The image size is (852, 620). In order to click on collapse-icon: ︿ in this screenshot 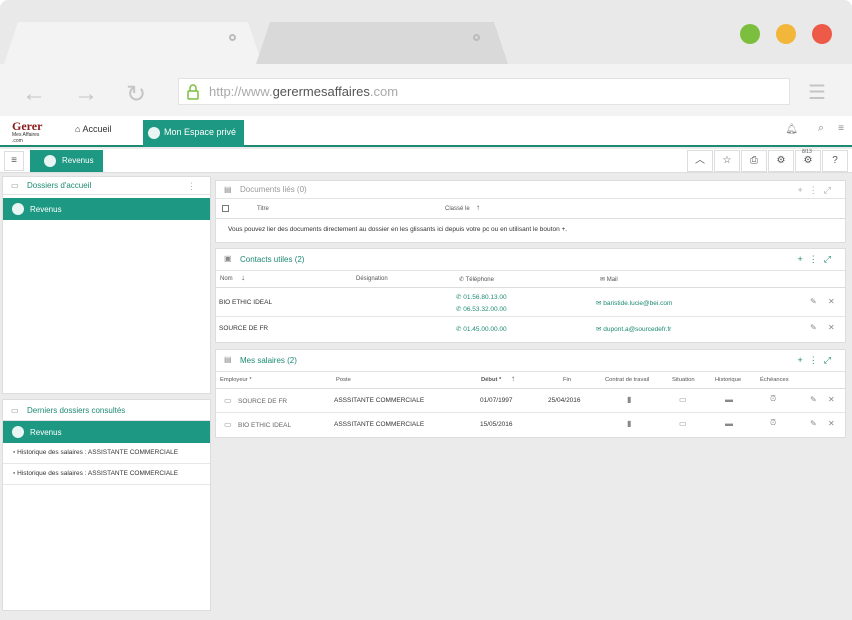, I will do `click(700, 161)`.